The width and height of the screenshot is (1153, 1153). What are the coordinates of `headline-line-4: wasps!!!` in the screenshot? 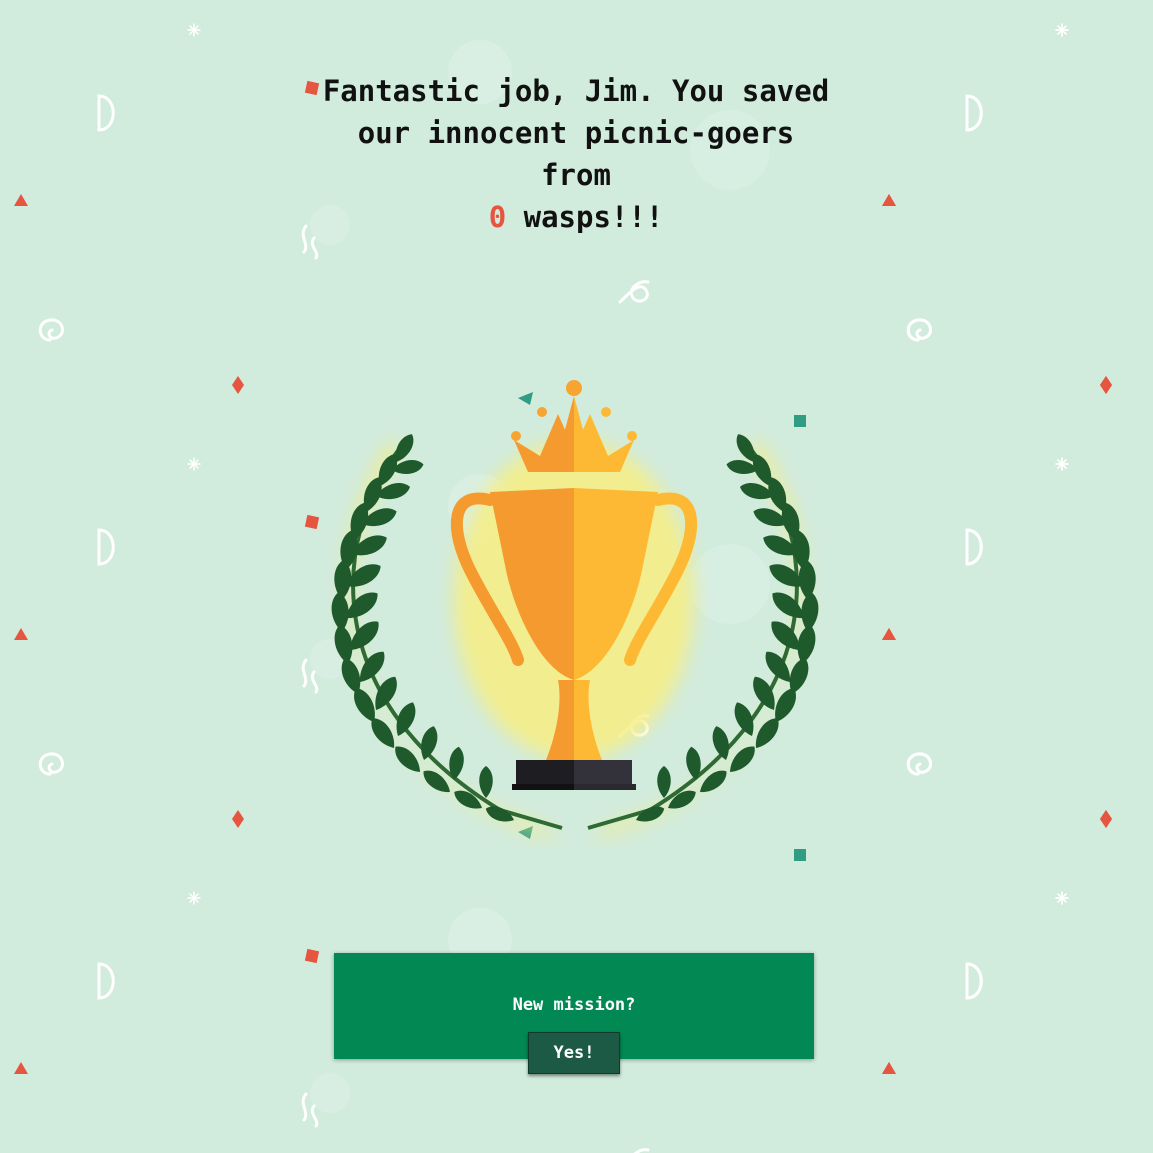 It's located at (585, 217).